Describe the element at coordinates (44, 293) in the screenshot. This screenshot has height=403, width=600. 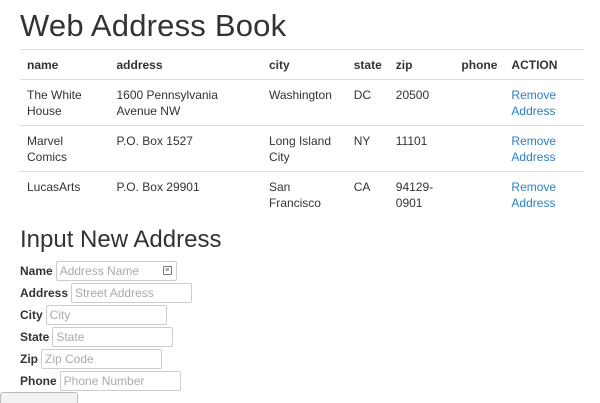
I see `address-label: Address` at that location.